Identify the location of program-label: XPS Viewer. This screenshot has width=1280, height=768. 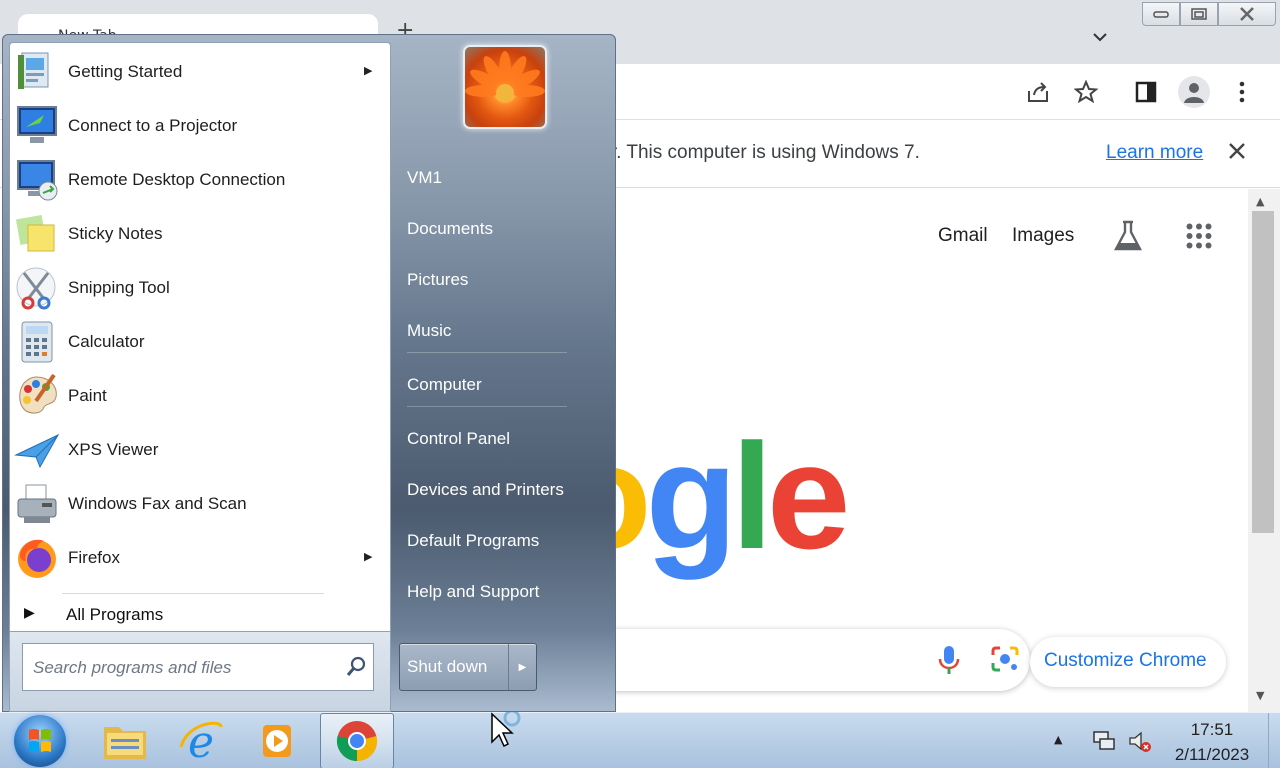
(113, 449).